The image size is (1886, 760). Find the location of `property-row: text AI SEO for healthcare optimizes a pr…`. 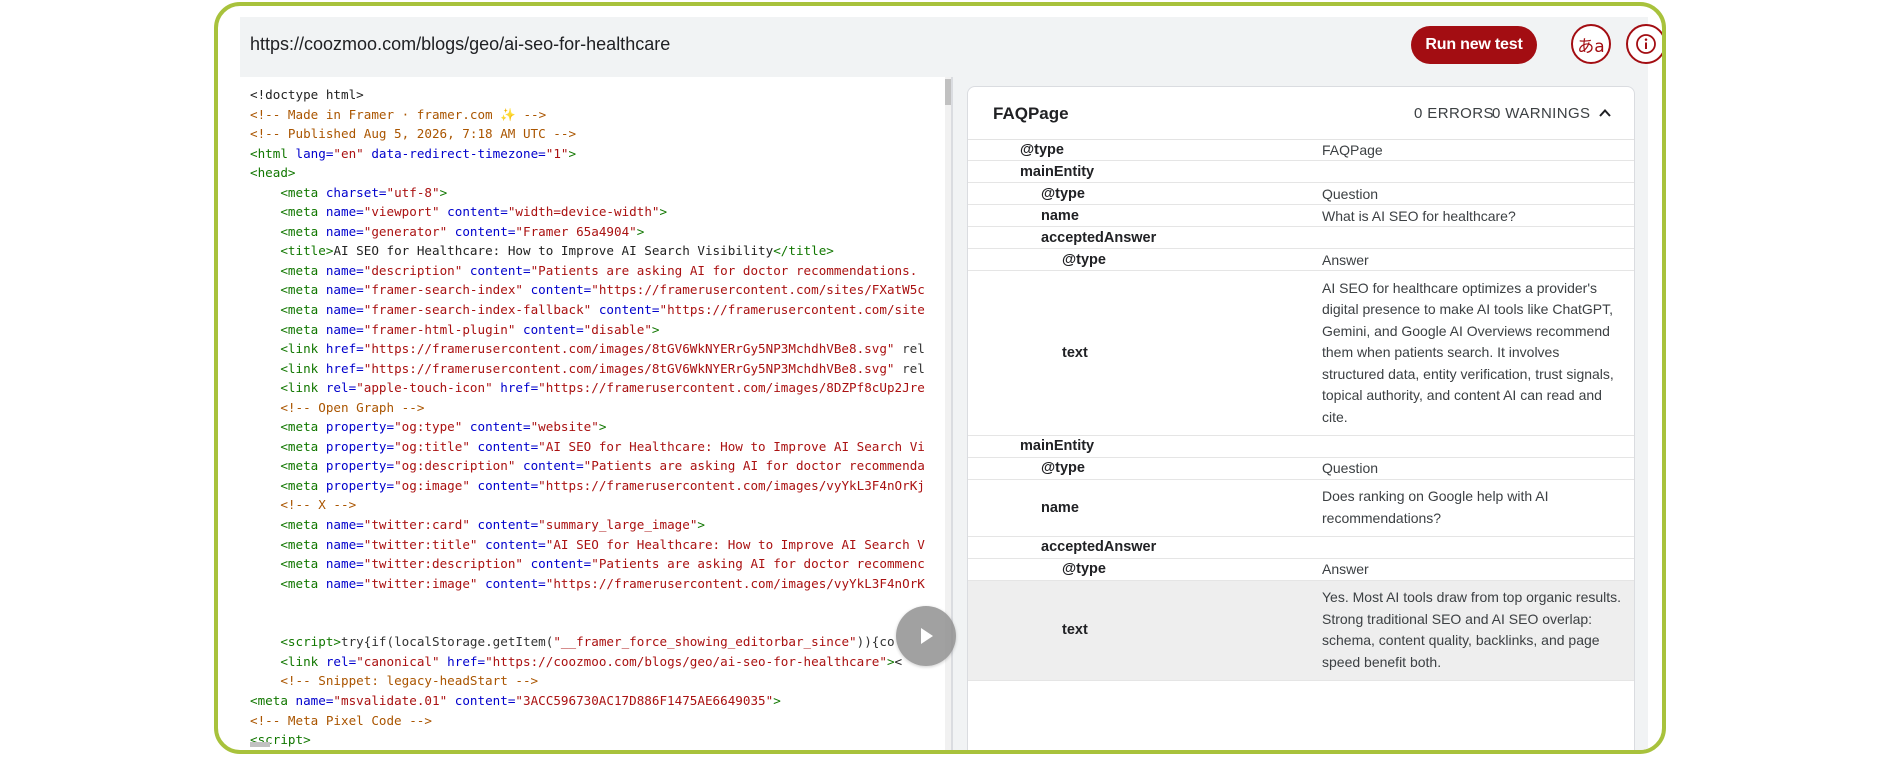

property-row: text AI SEO for healthcare optimizes a pr… is located at coordinates (1301, 353).